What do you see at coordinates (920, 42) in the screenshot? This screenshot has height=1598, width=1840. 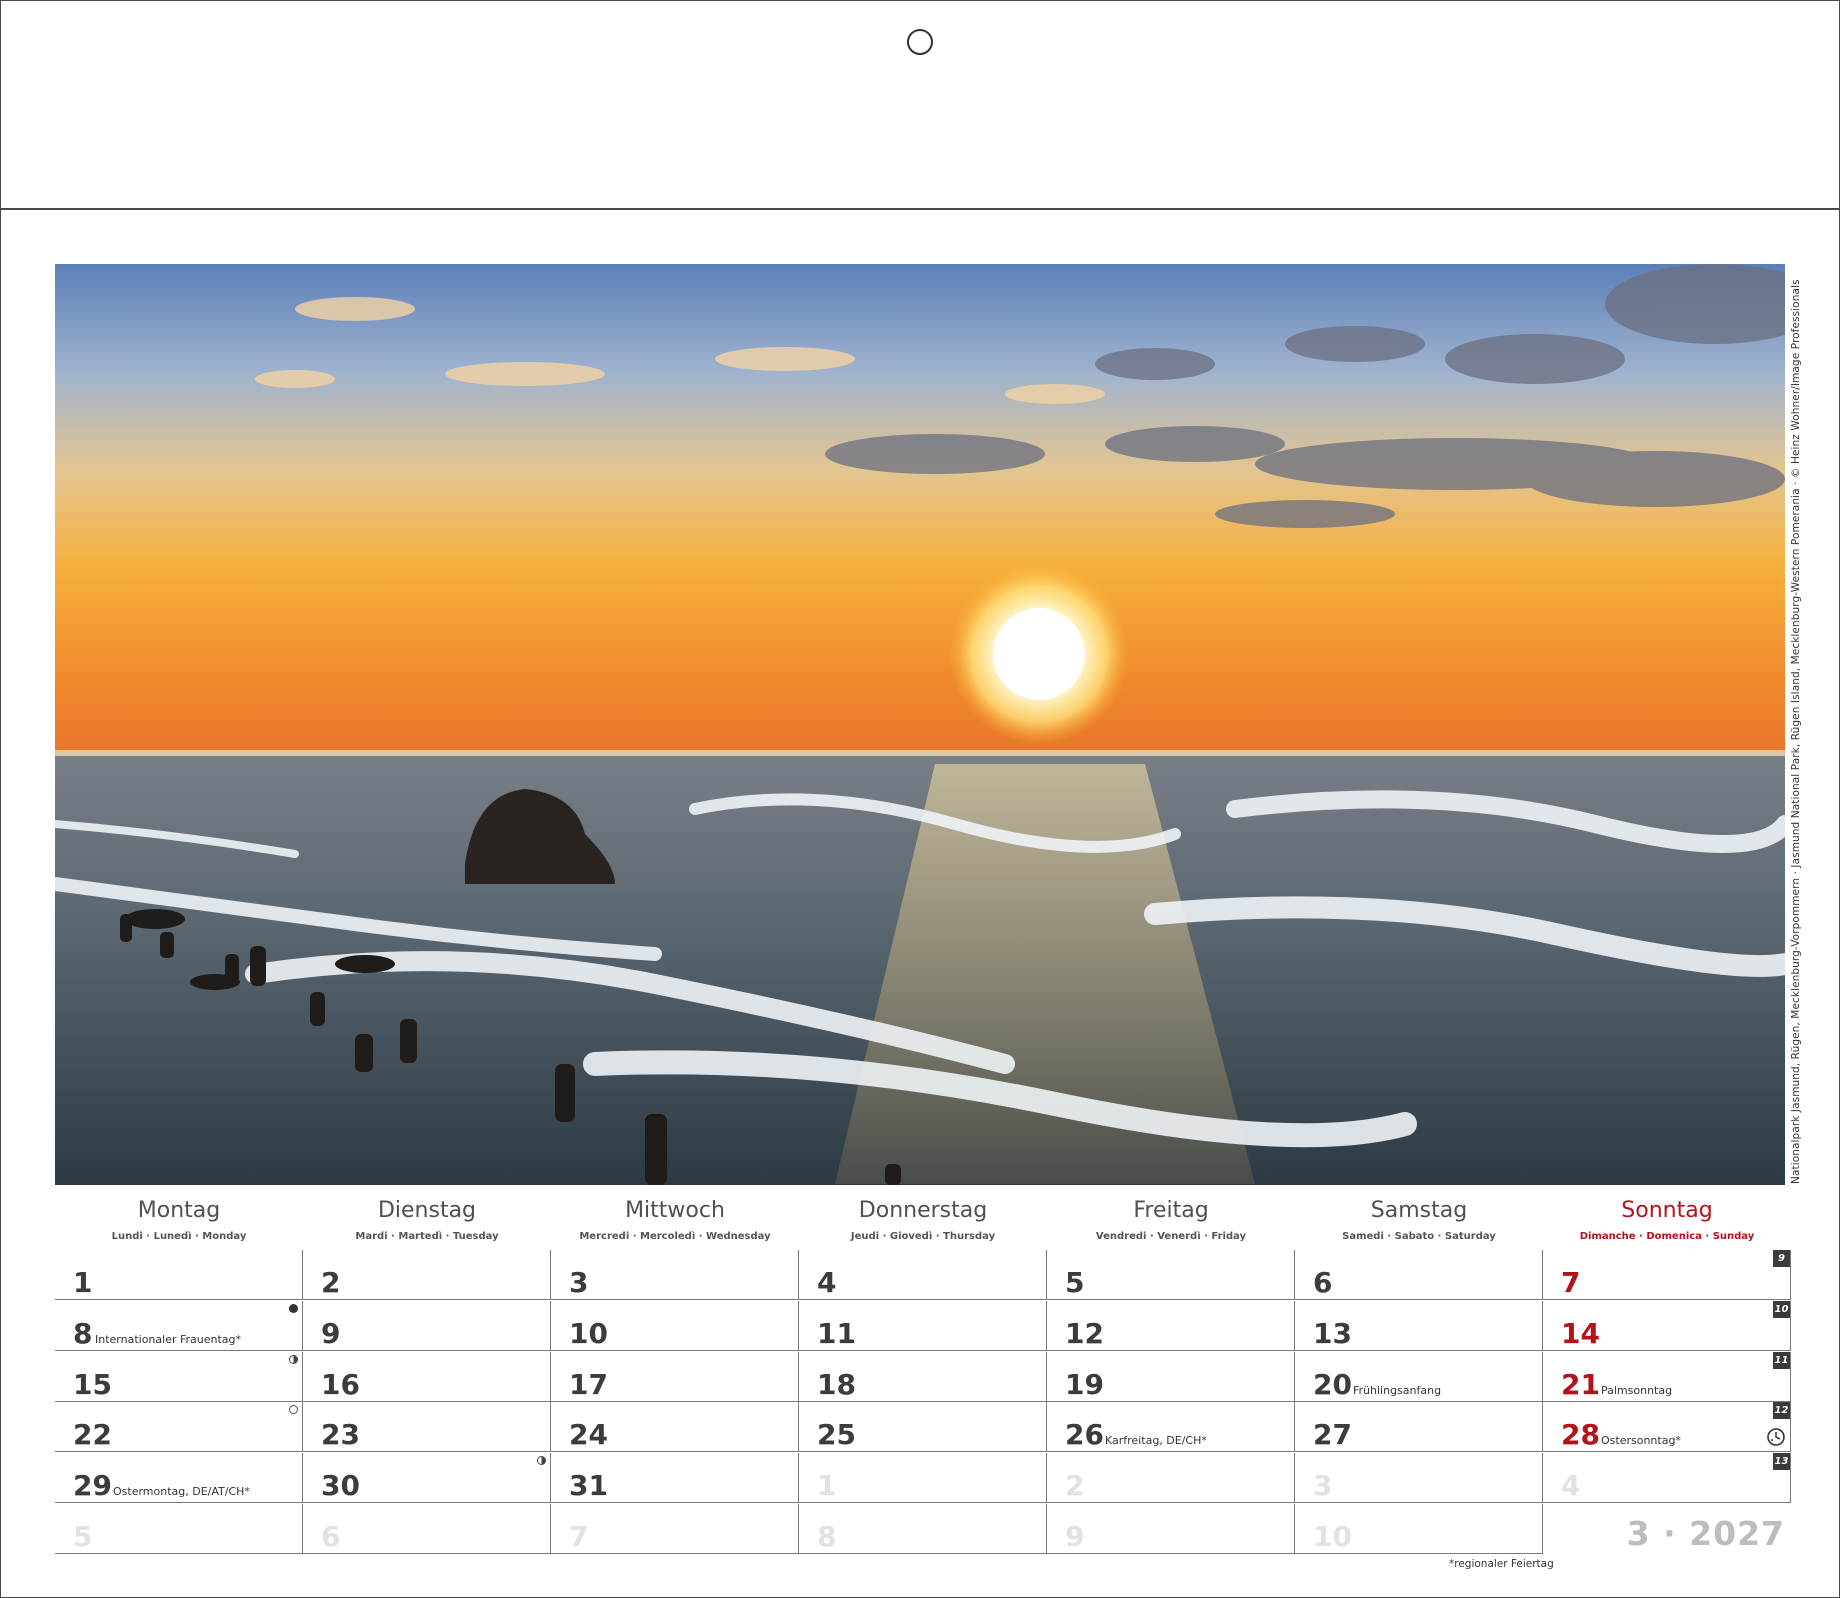 I see `hanging-hole` at bounding box center [920, 42].